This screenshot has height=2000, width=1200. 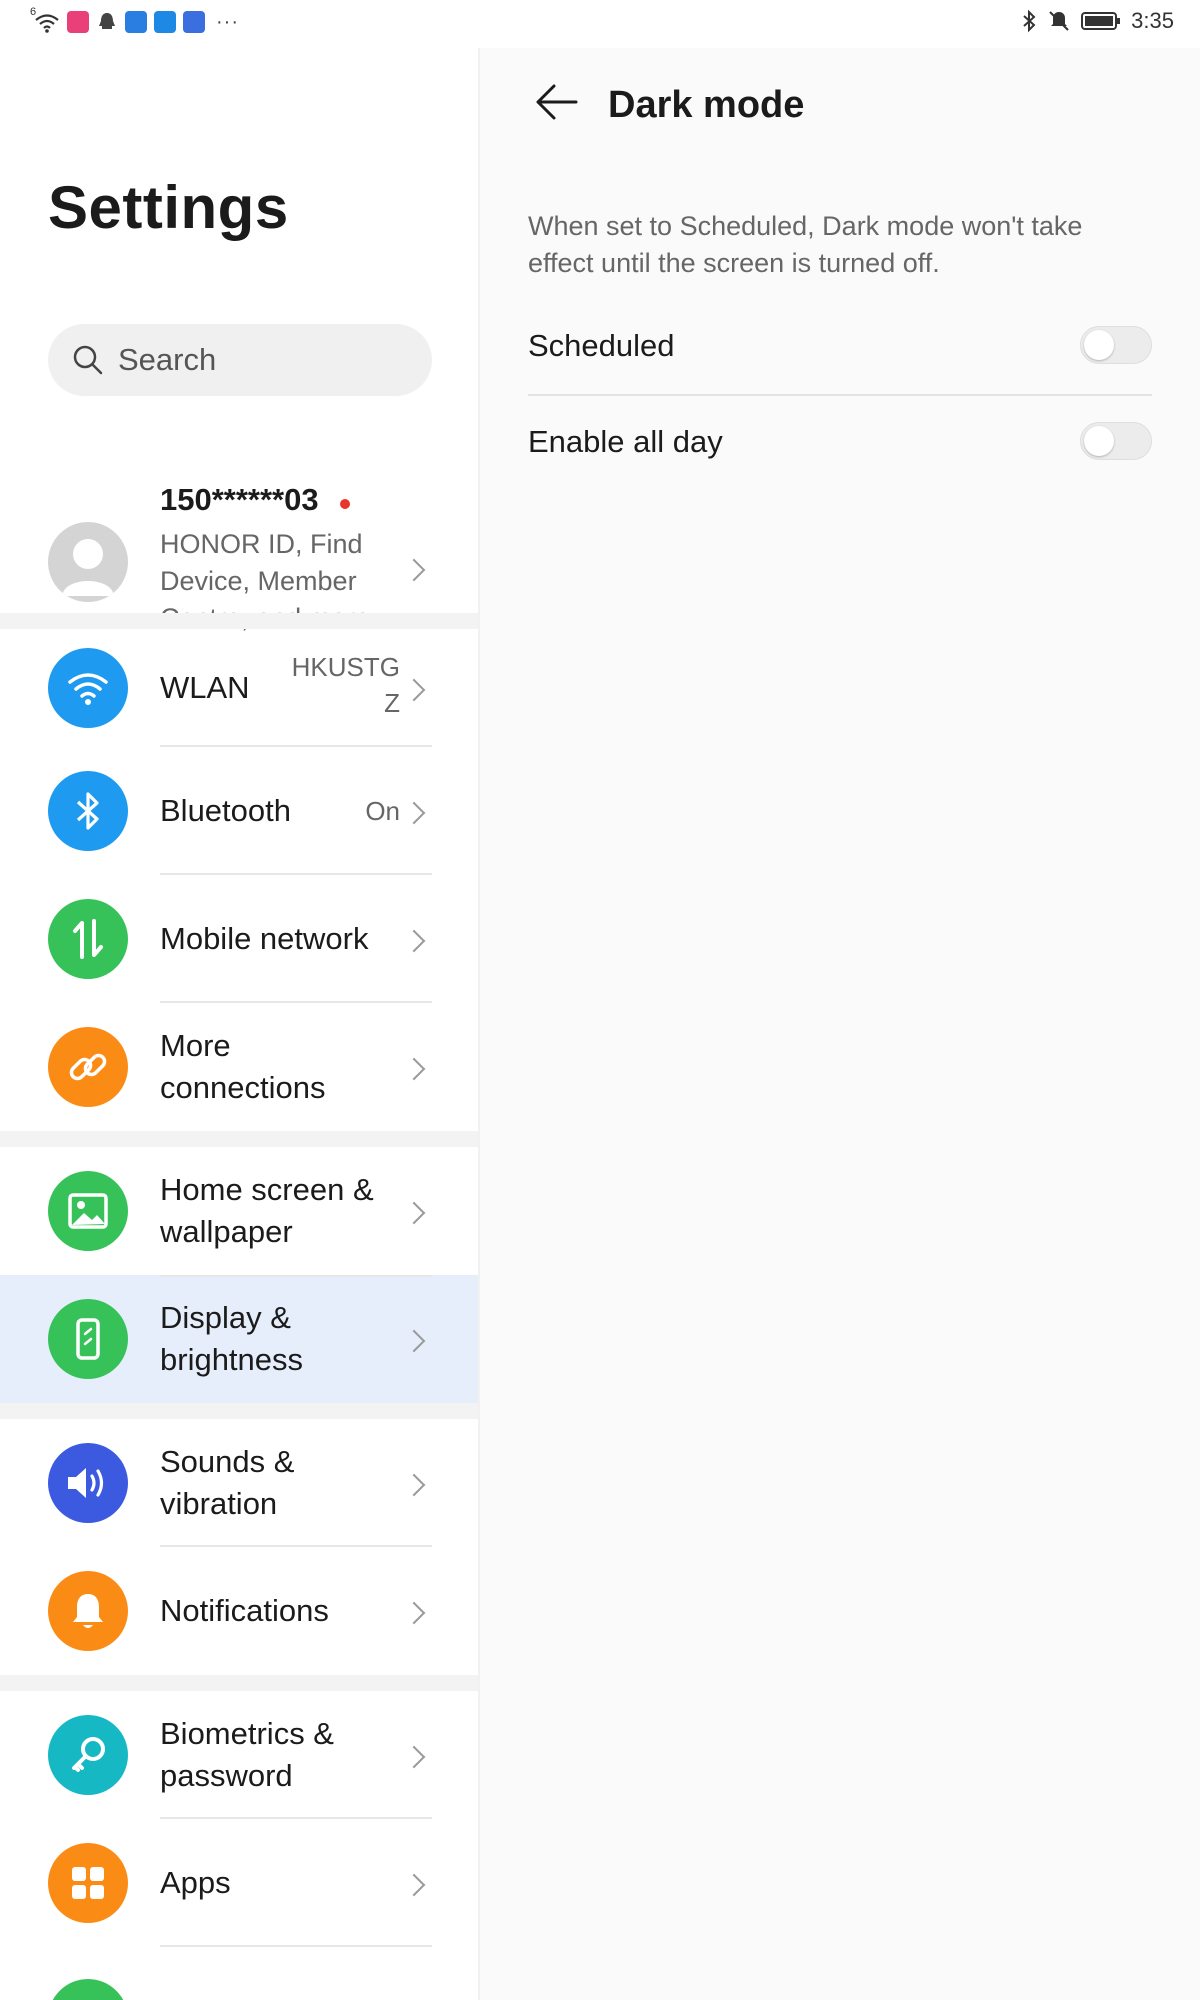 What do you see at coordinates (205, 687) in the screenshot?
I see `settings-item-label: WLAN` at bounding box center [205, 687].